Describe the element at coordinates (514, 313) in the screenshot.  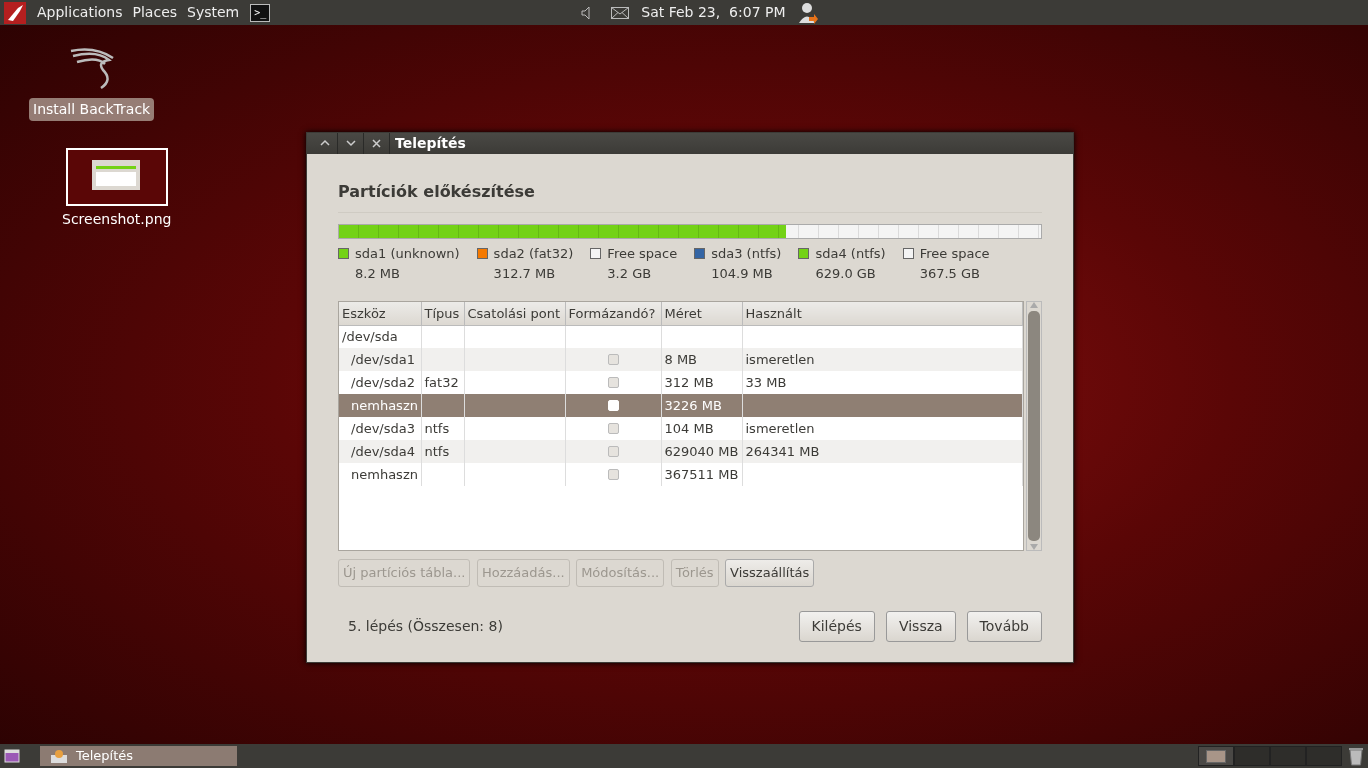
I see `column-header: Csatolási pont` at that location.